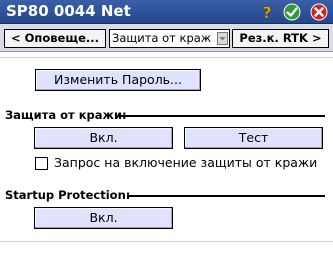  What do you see at coordinates (68, 195) in the screenshot?
I see `startup-protection-heading-label: Startup Protection:` at bounding box center [68, 195].